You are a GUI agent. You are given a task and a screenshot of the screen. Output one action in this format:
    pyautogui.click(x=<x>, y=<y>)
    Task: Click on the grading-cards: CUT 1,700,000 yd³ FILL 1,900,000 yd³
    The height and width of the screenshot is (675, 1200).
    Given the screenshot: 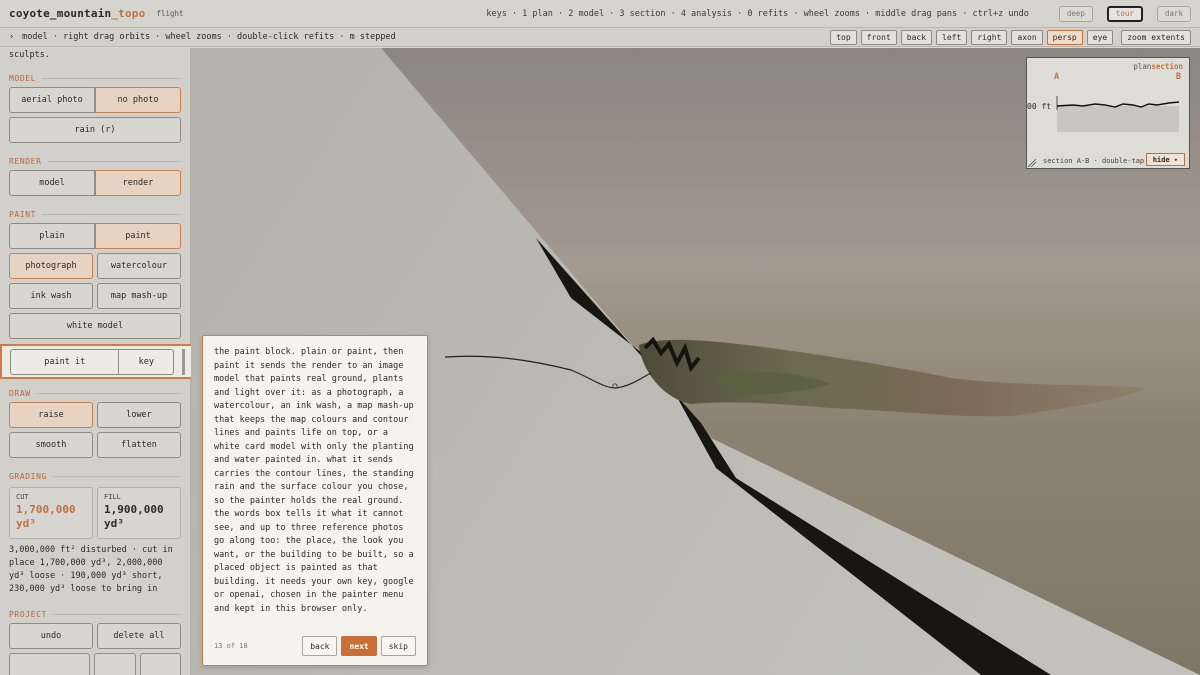 What is the action you would take?
    pyautogui.click(x=95, y=513)
    